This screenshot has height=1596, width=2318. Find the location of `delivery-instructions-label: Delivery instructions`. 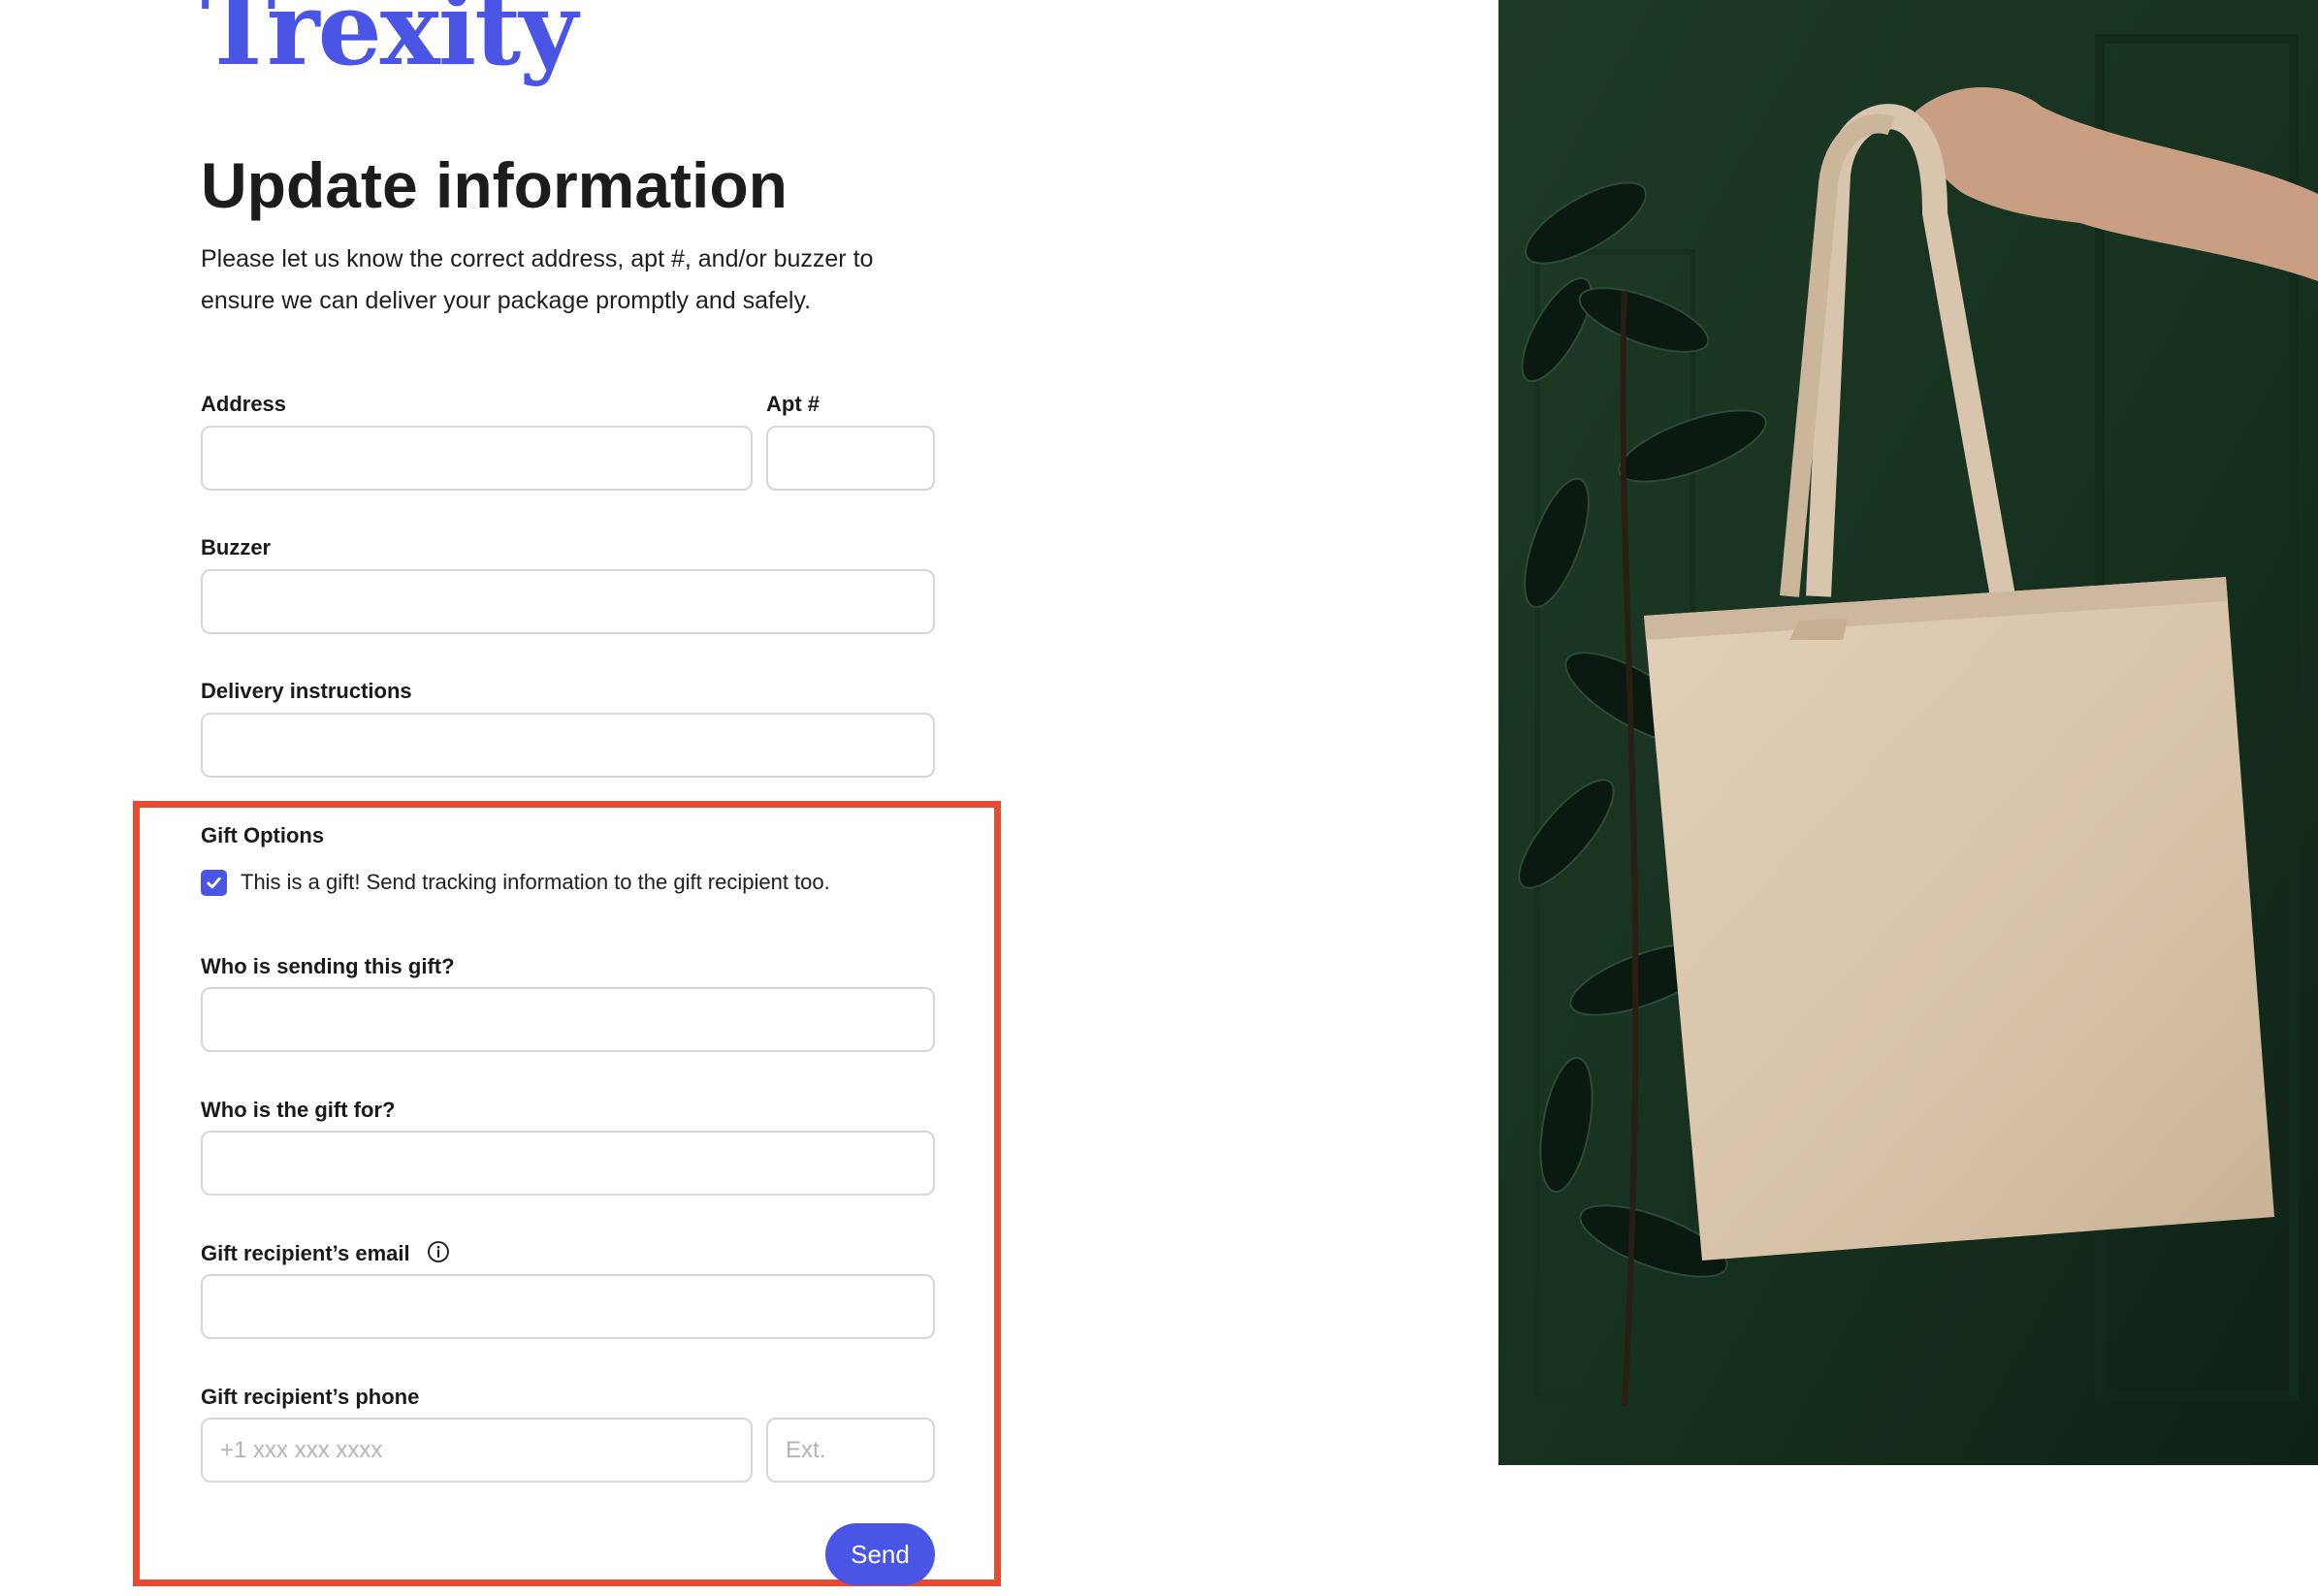

delivery-instructions-label: Delivery instructions is located at coordinates (307, 691).